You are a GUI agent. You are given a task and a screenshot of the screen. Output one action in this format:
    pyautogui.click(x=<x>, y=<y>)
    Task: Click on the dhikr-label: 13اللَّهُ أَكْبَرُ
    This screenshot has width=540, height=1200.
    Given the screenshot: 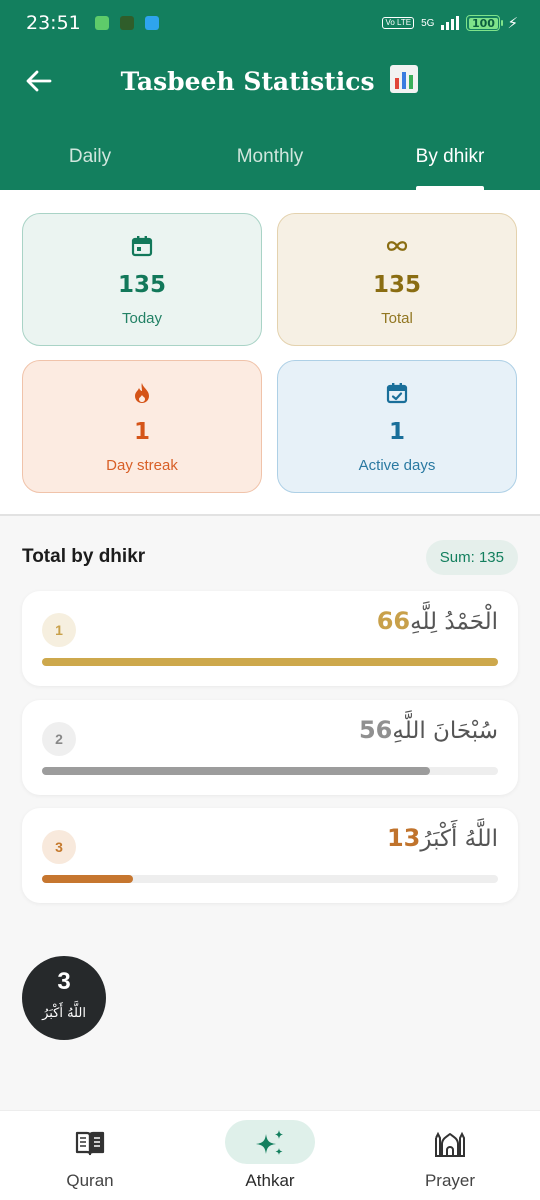 What is the action you would take?
    pyautogui.click(x=442, y=838)
    